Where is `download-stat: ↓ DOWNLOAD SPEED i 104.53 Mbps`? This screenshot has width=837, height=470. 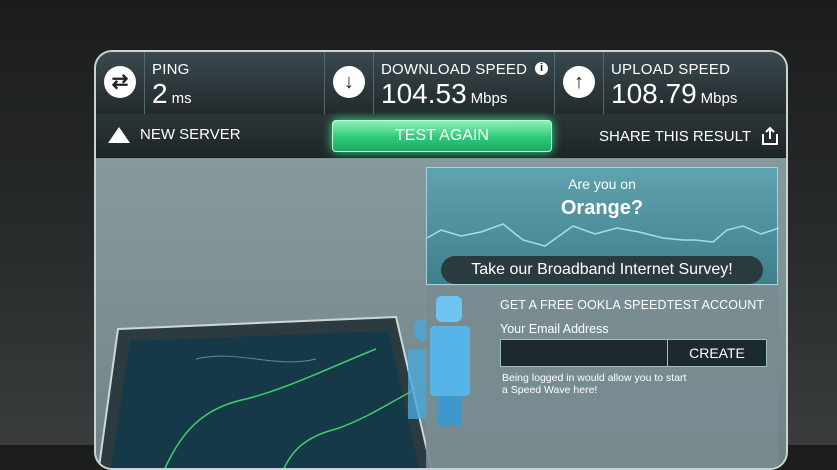
download-stat: ↓ DOWNLOAD SPEED i 104.53 Mbps is located at coordinates (440, 83).